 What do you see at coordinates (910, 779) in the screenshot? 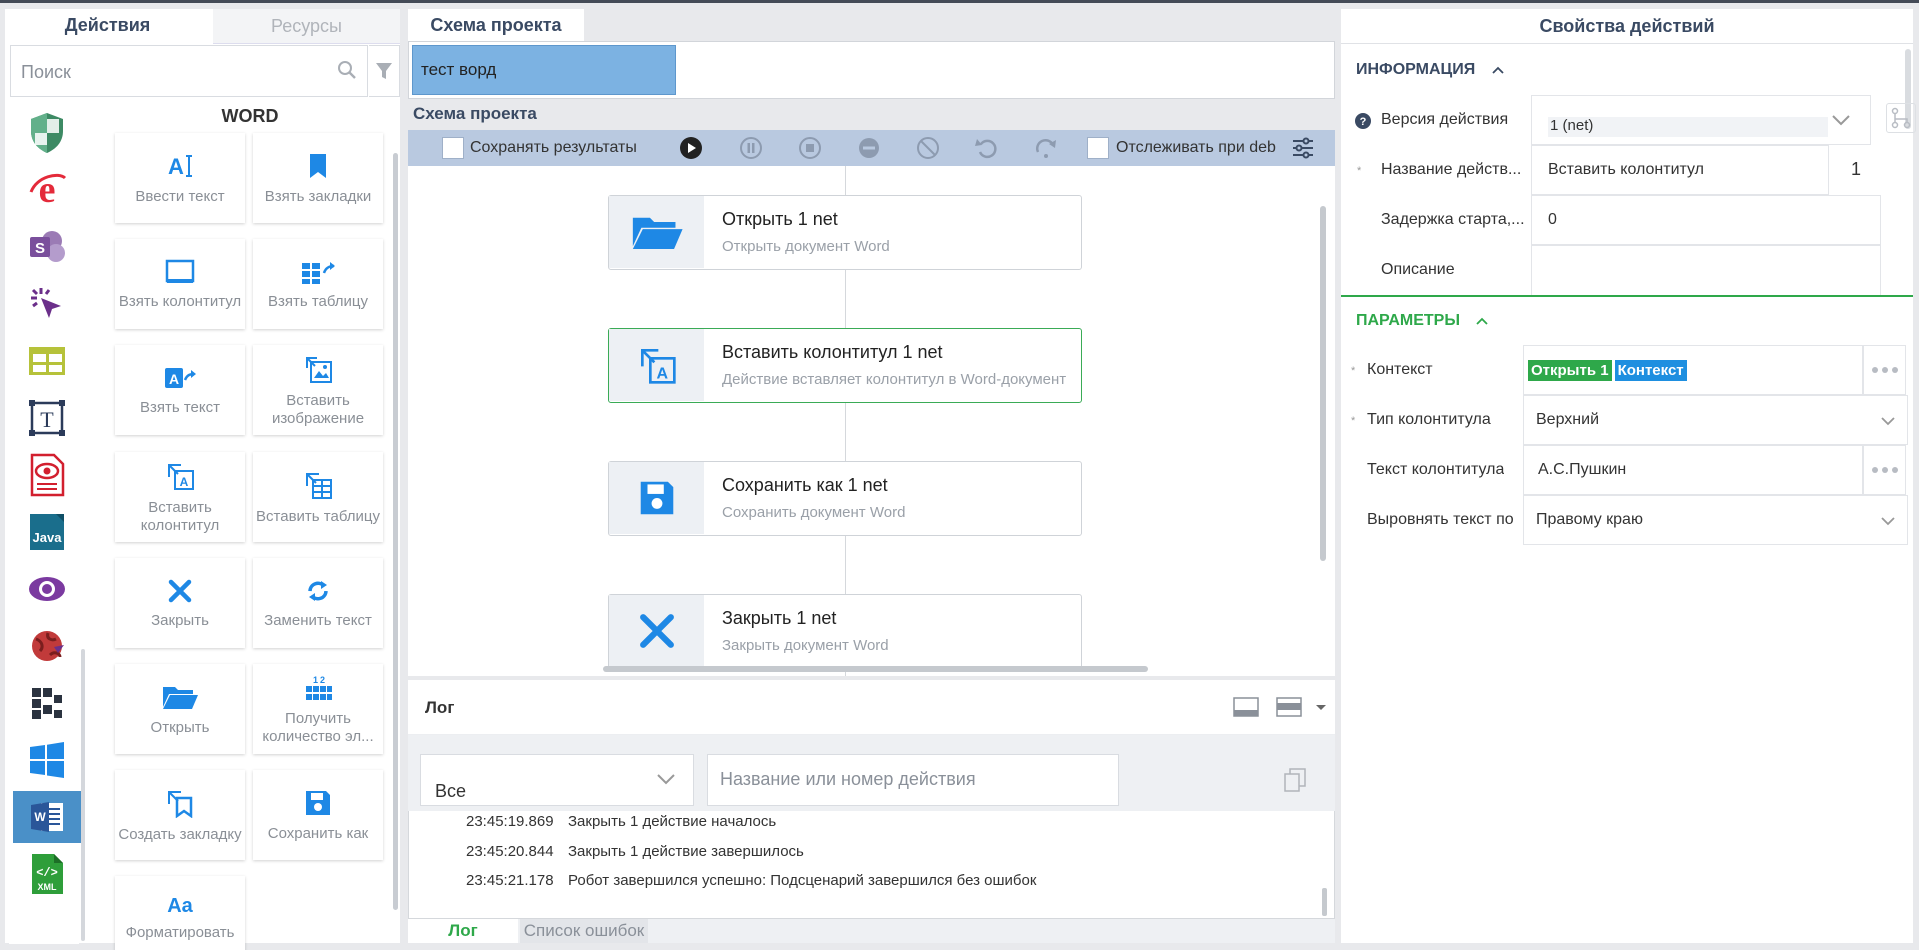
I see `log-search-input` at bounding box center [910, 779].